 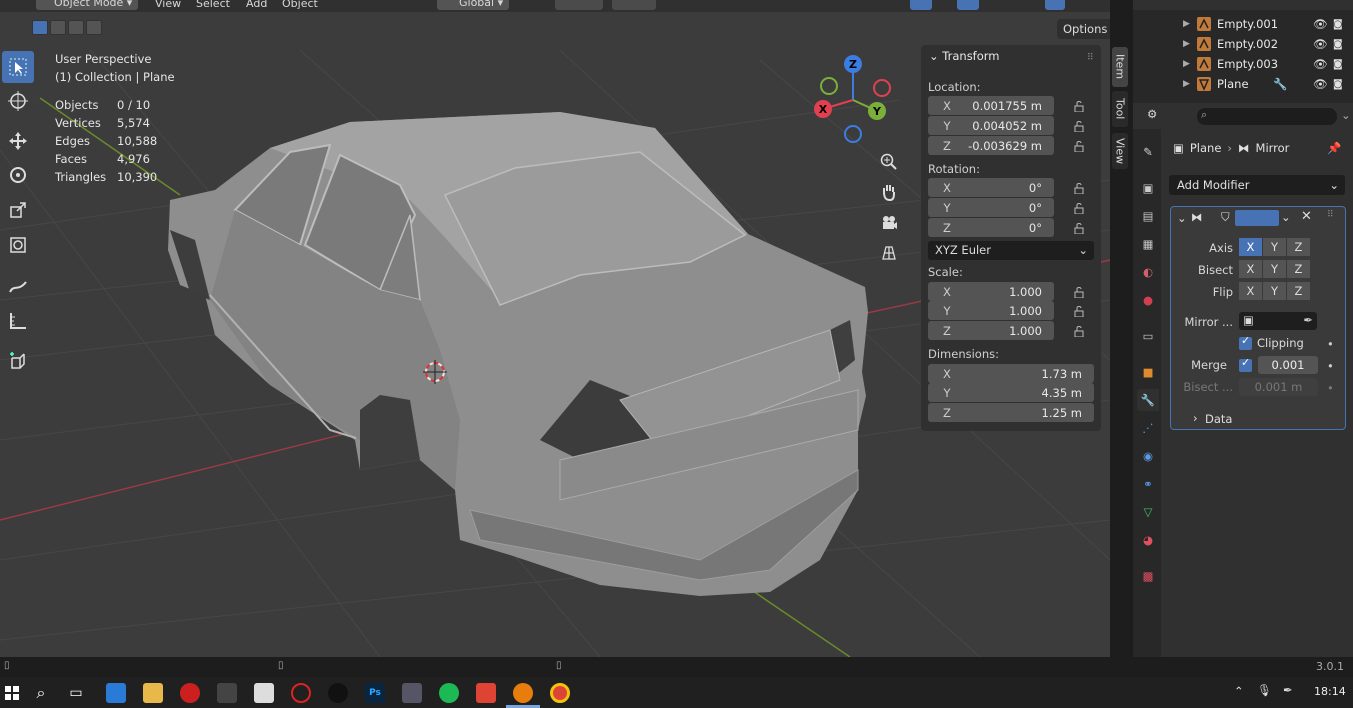 What do you see at coordinates (1334, 148) in the screenshot?
I see `pin-icon: 📌` at bounding box center [1334, 148].